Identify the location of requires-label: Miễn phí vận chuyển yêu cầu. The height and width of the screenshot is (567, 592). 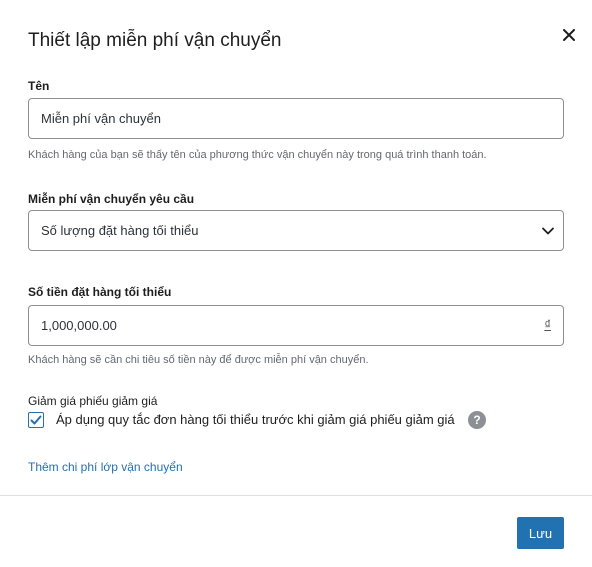
(111, 199).